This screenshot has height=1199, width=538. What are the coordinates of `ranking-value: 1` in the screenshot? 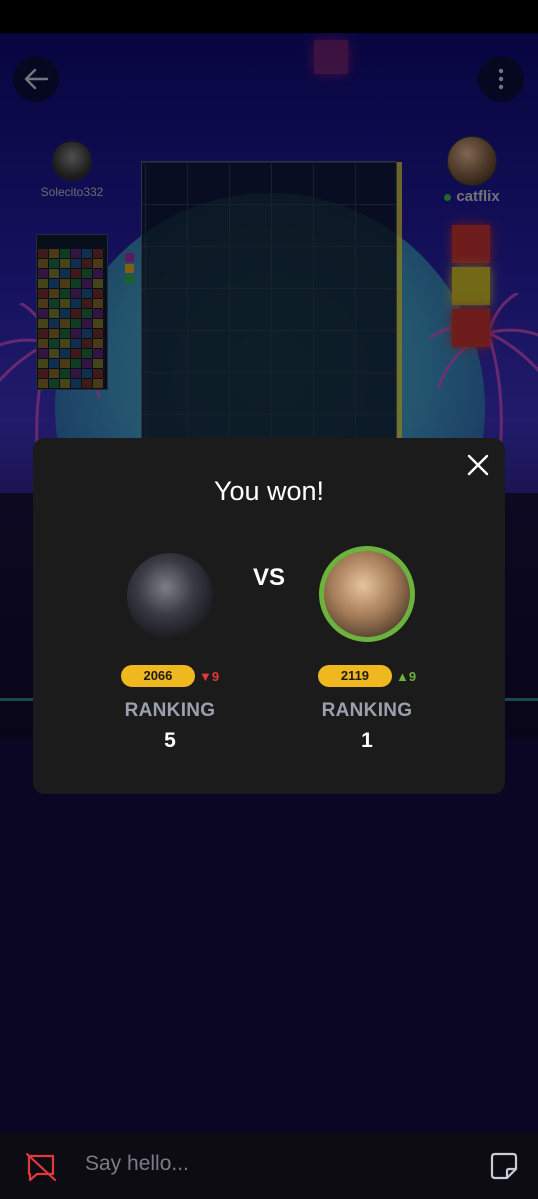 It's located at (367, 740).